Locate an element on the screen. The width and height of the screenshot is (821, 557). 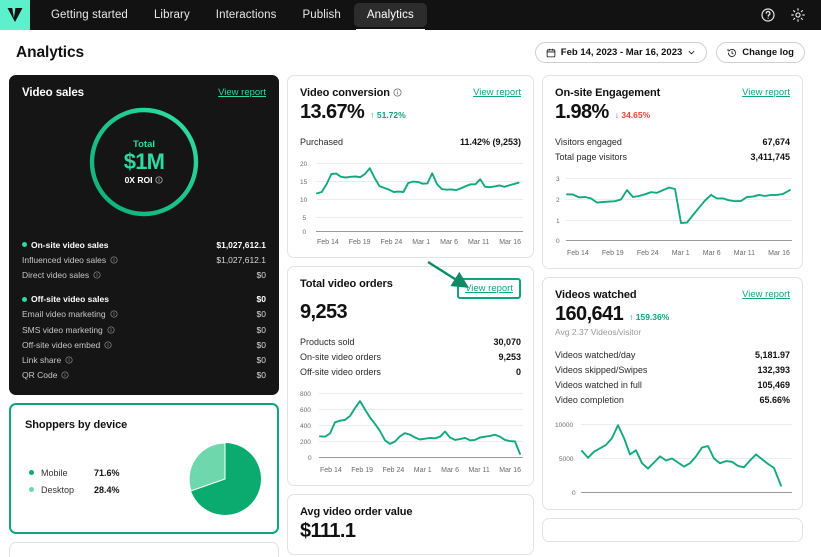
nav-tab-getting-started: Getting started is located at coordinates (89, 15).